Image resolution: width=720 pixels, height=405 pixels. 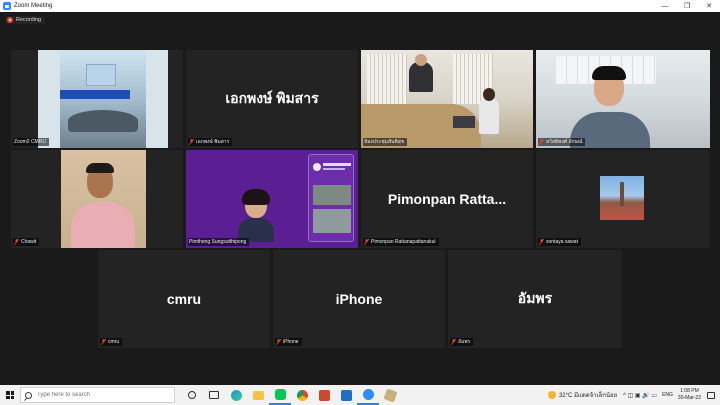 I want to click on participant-name: เอกพงษ์ พิมสาร, so click(x=213, y=142).